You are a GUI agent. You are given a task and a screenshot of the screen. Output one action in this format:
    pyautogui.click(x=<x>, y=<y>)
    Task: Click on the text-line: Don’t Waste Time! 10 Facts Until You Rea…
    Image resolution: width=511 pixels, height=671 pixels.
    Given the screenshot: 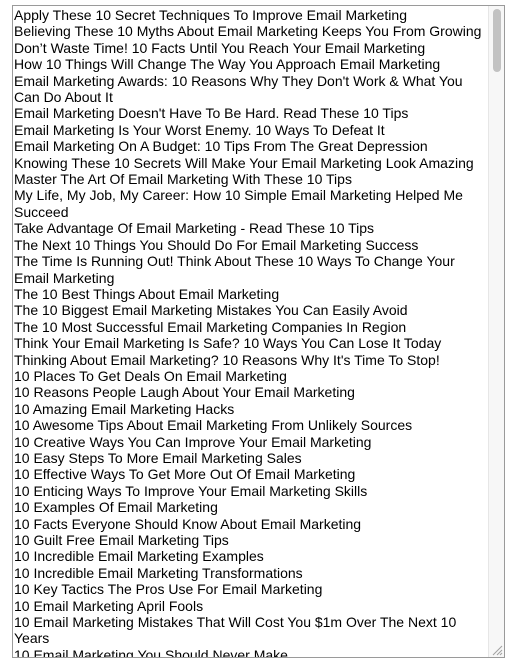 What is the action you would take?
    pyautogui.click(x=220, y=47)
    